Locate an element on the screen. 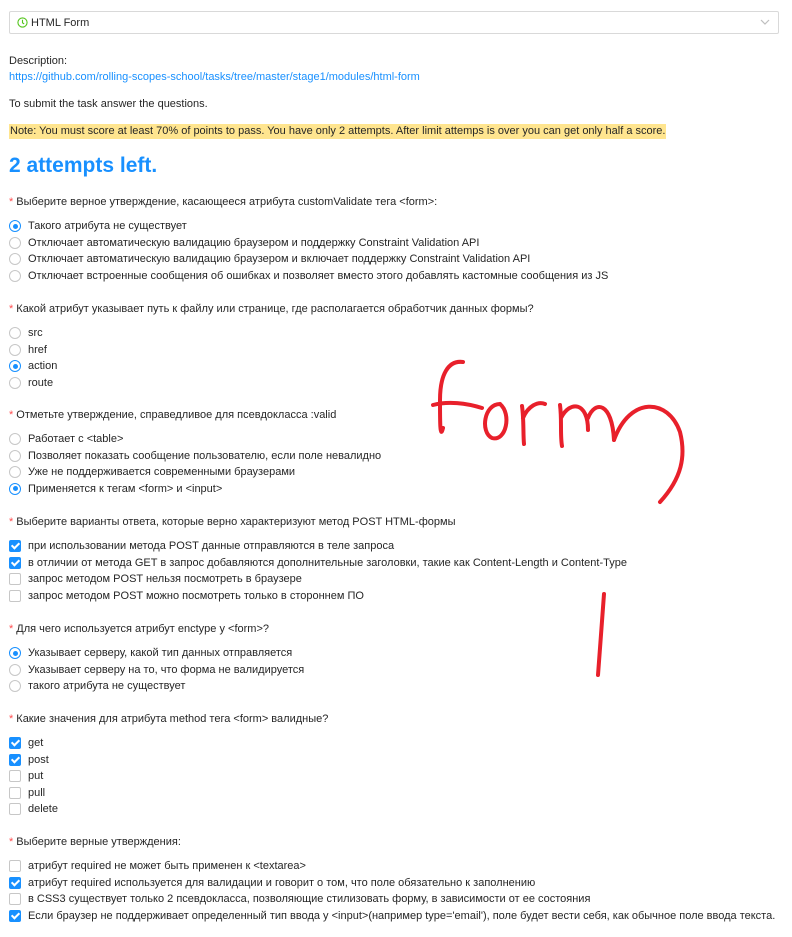  radio-option: Такого атрибута не существует is located at coordinates (308, 226).